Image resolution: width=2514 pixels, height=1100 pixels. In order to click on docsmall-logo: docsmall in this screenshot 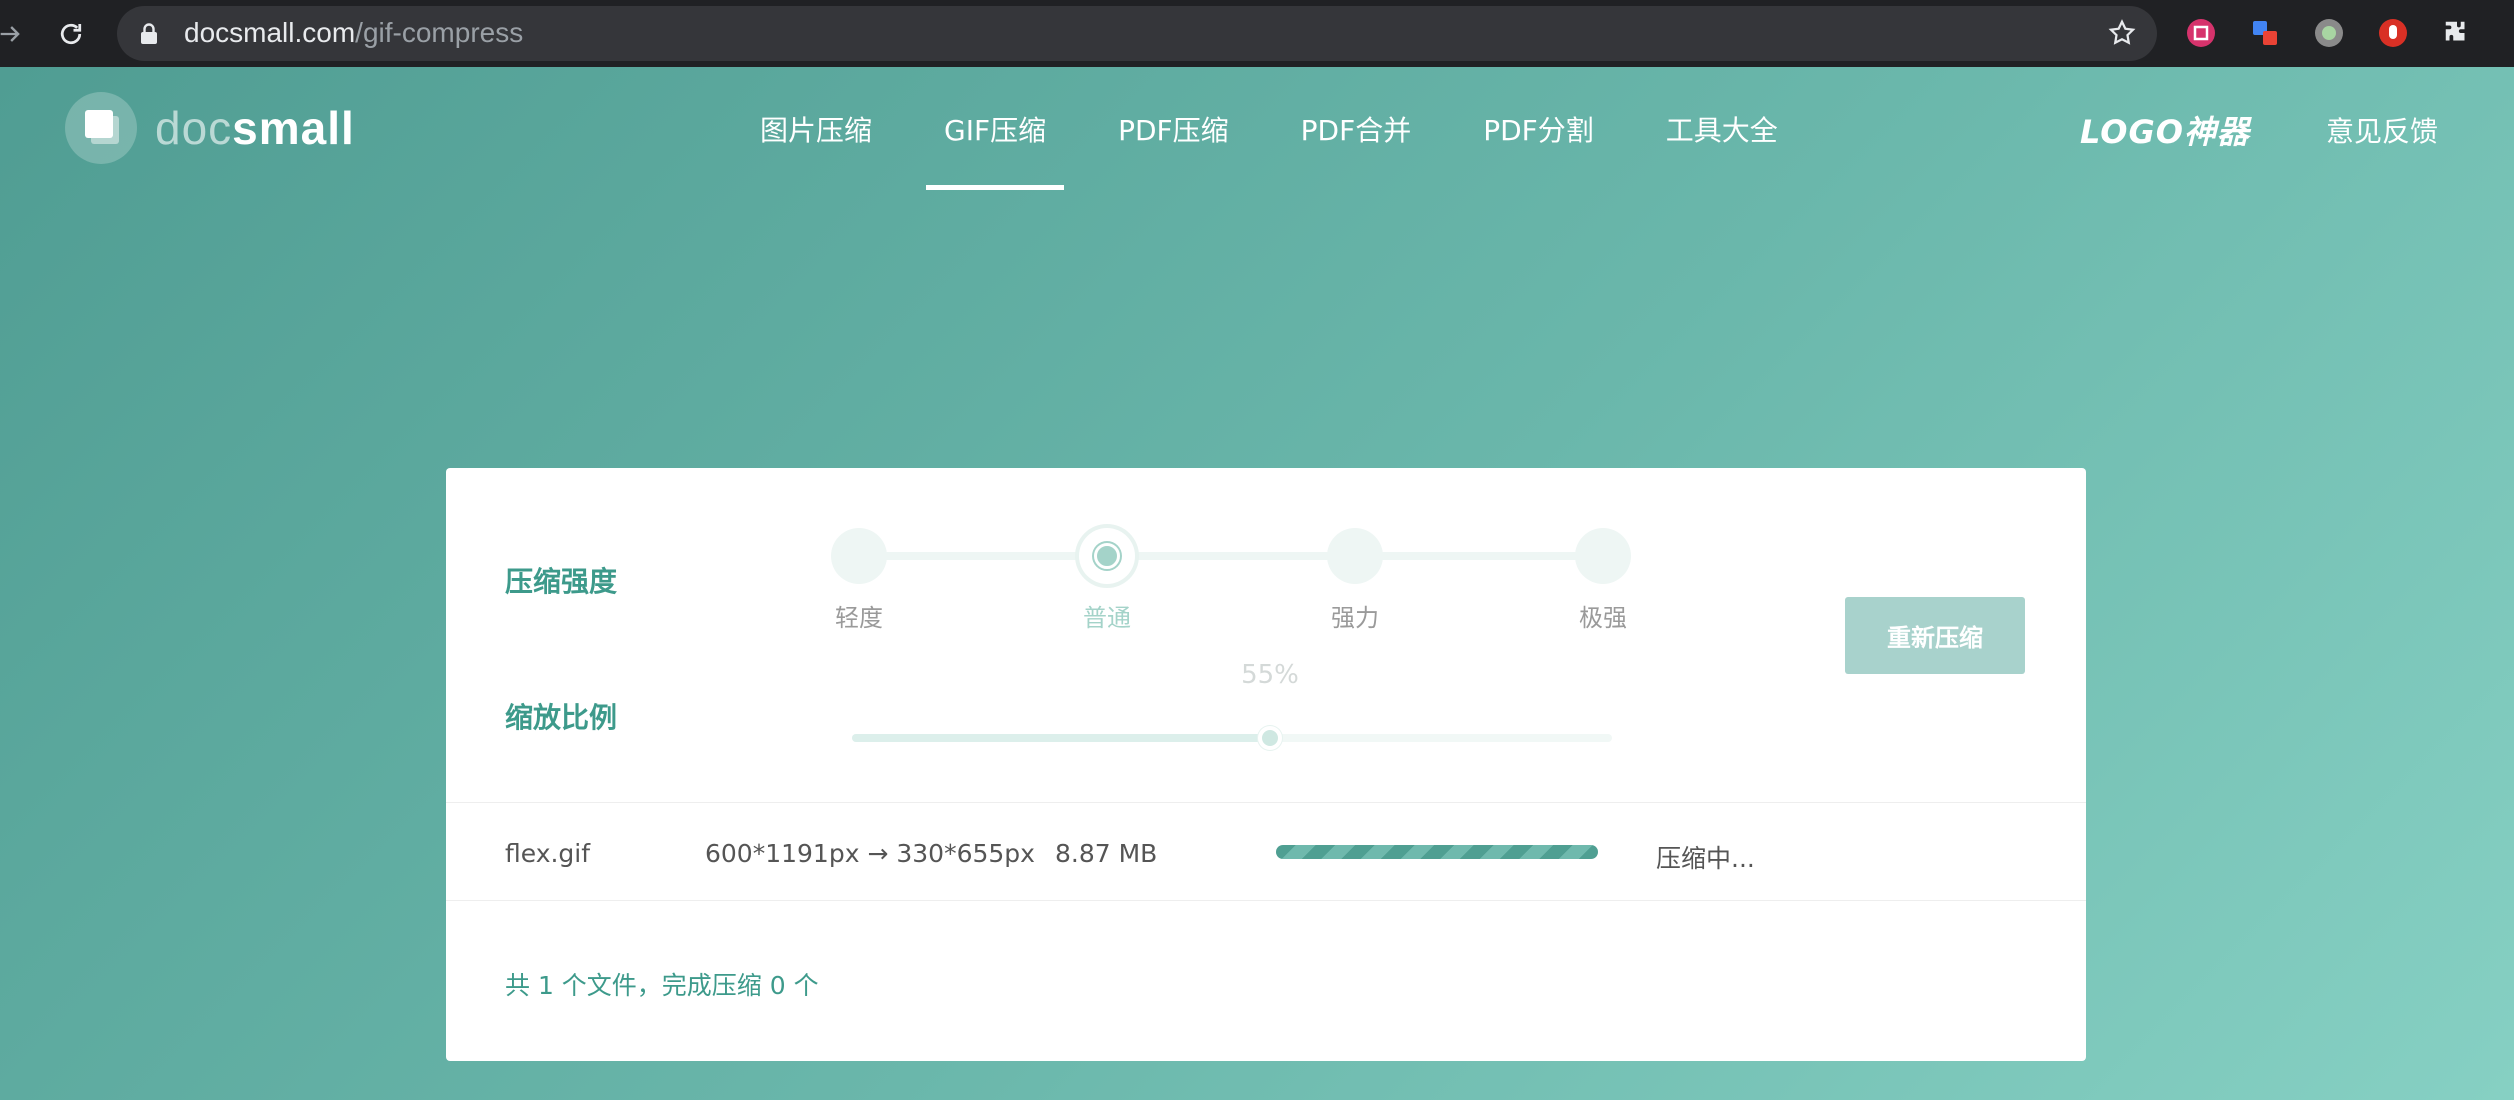, I will do `click(210, 128)`.